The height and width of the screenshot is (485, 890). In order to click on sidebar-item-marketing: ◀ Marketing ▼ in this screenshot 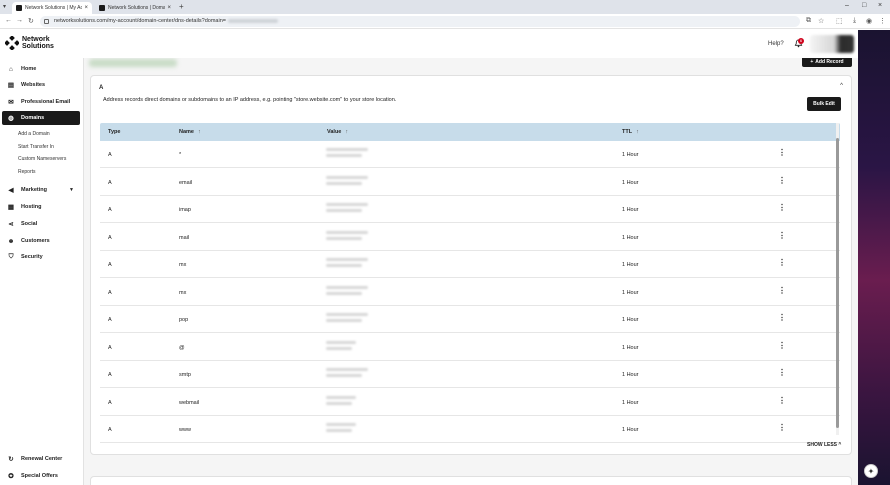, I will do `click(41, 190)`.